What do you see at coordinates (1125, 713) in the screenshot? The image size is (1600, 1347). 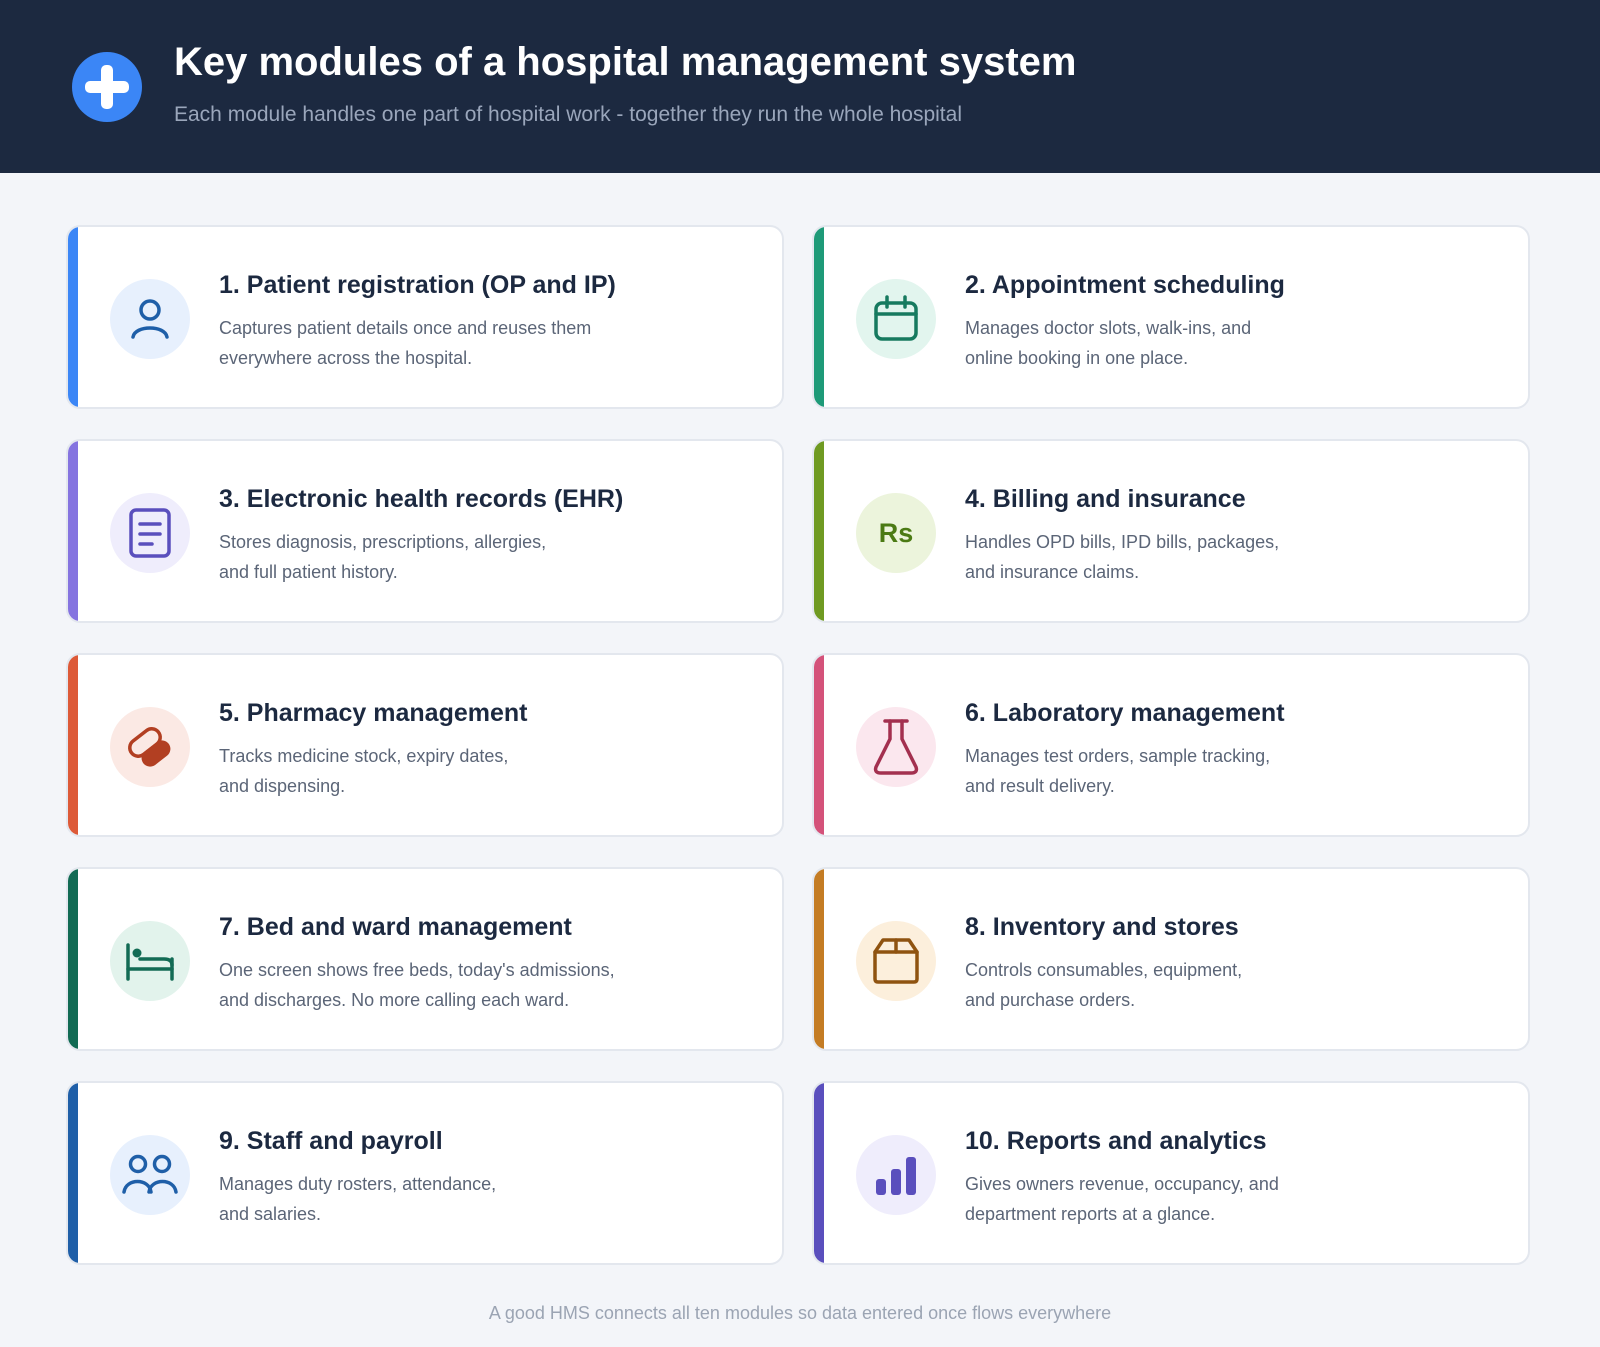 I see `module-title: 6. Laboratory management` at bounding box center [1125, 713].